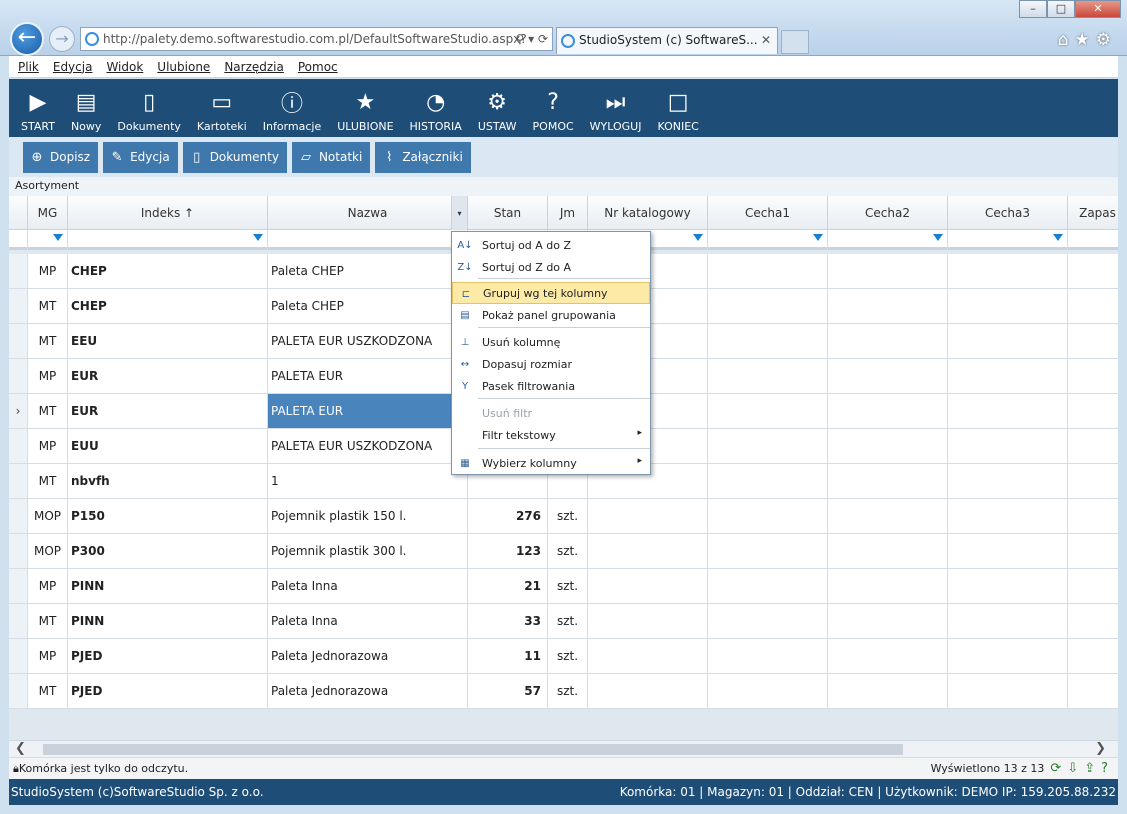 This screenshot has height=814, width=1127. Describe the element at coordinates (551, 293) in the screenshot. I see `menu-item-grupuj-wg-tej-kolumny: ⊏ Grupuj wg tej kolumny` at that location.